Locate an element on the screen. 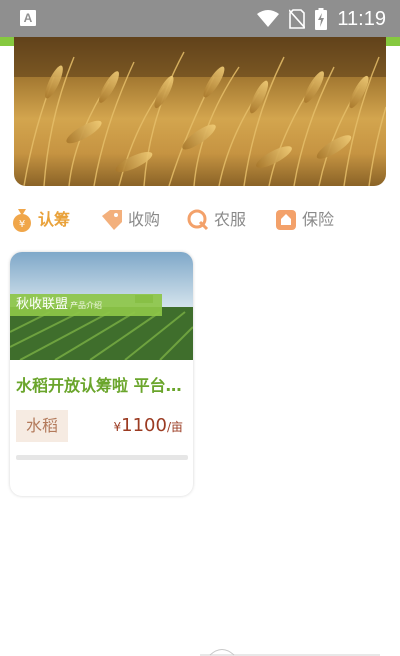 The width and height of the screenshot is (400, 656). tab-purchase: 收购 is located at coordinates (130, 220).